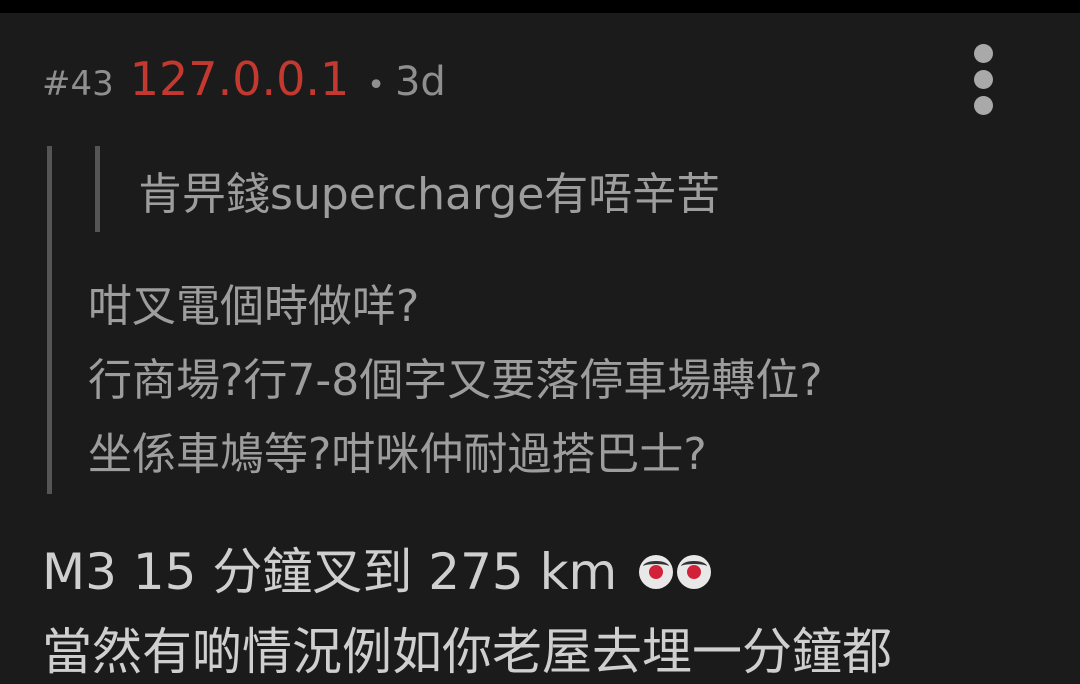  What do you see at coordinates (49, 320) in the screenshot?
I see `quote-bar-outer` at bounding box center [49, 320].